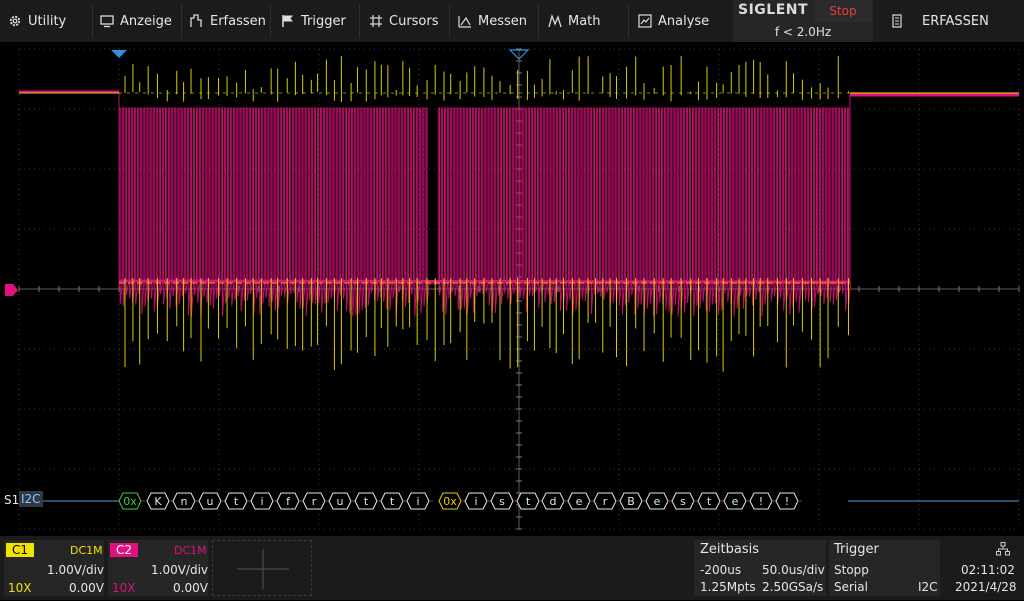  I want to click on network-icon, so click(1003, 549).